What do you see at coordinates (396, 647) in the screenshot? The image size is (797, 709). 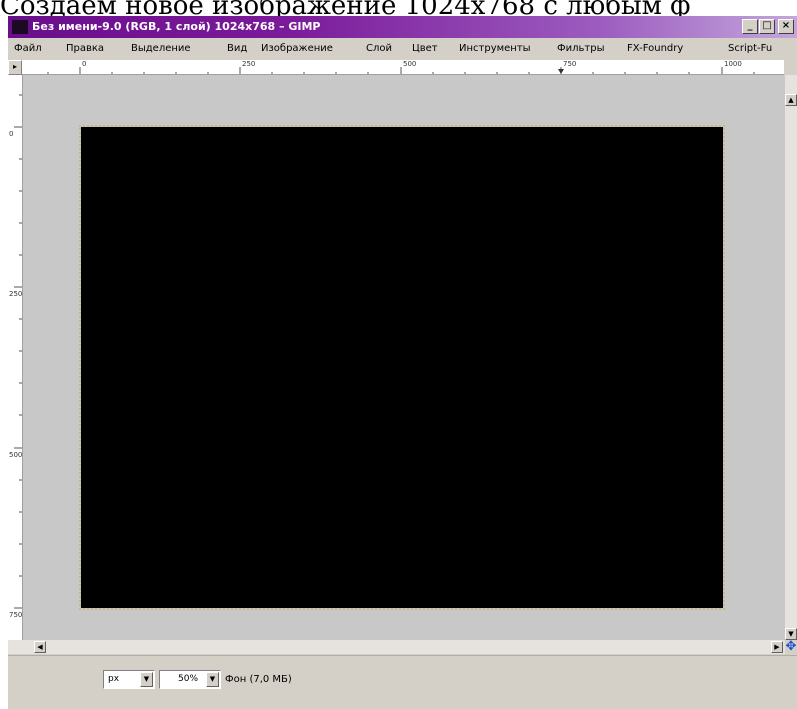 I see `horizontal-scrollbar: ◀ ▶` at bounding box center [396, 647].